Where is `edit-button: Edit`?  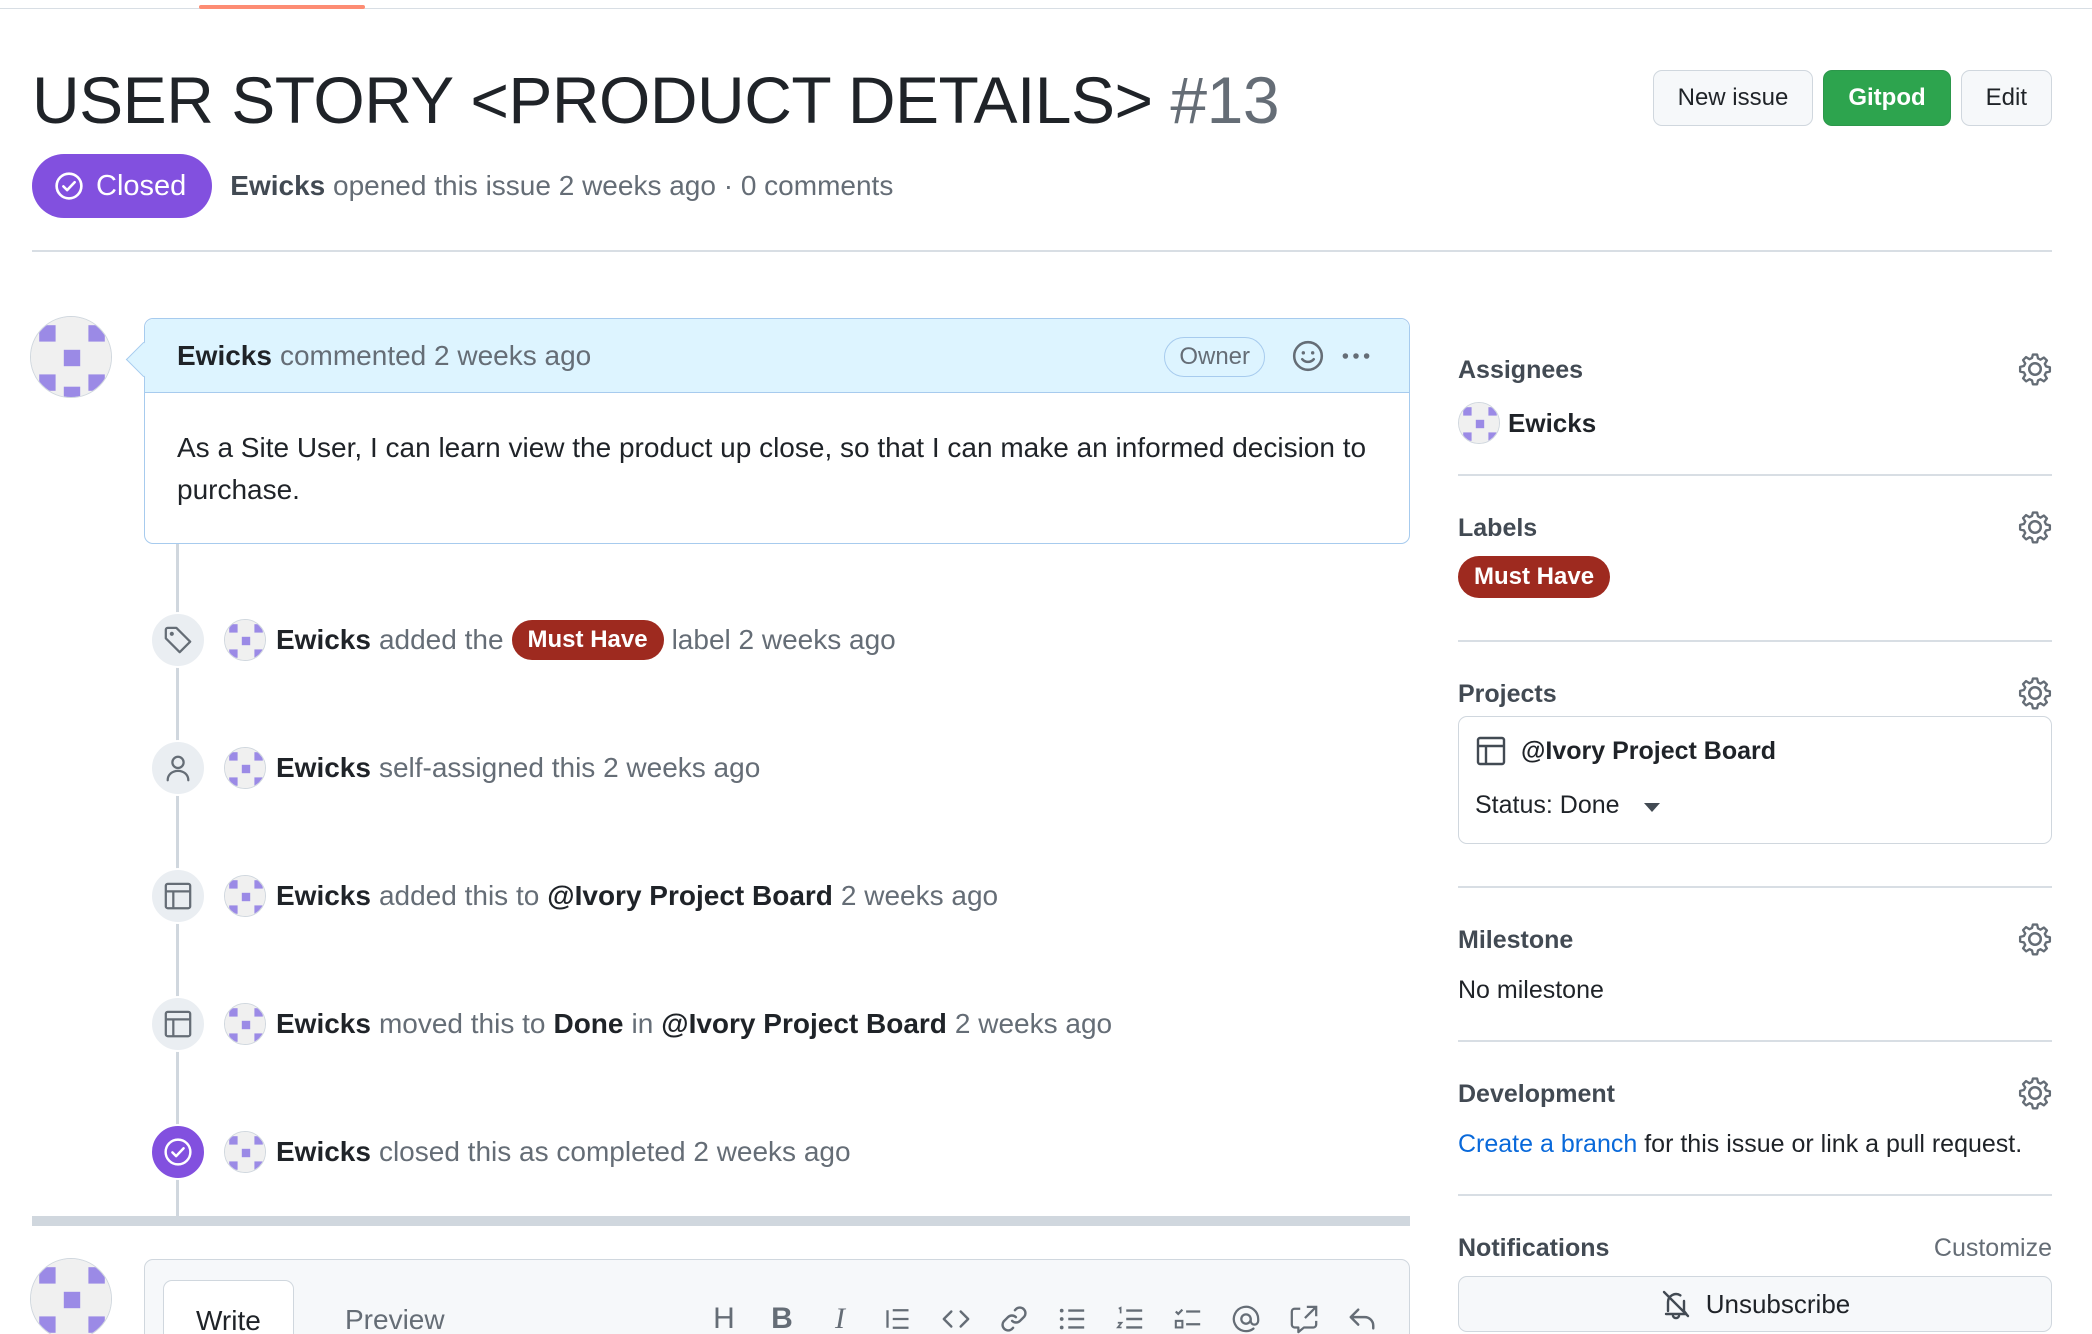 edit-button: Edit is located at coordinates (2006, 98).